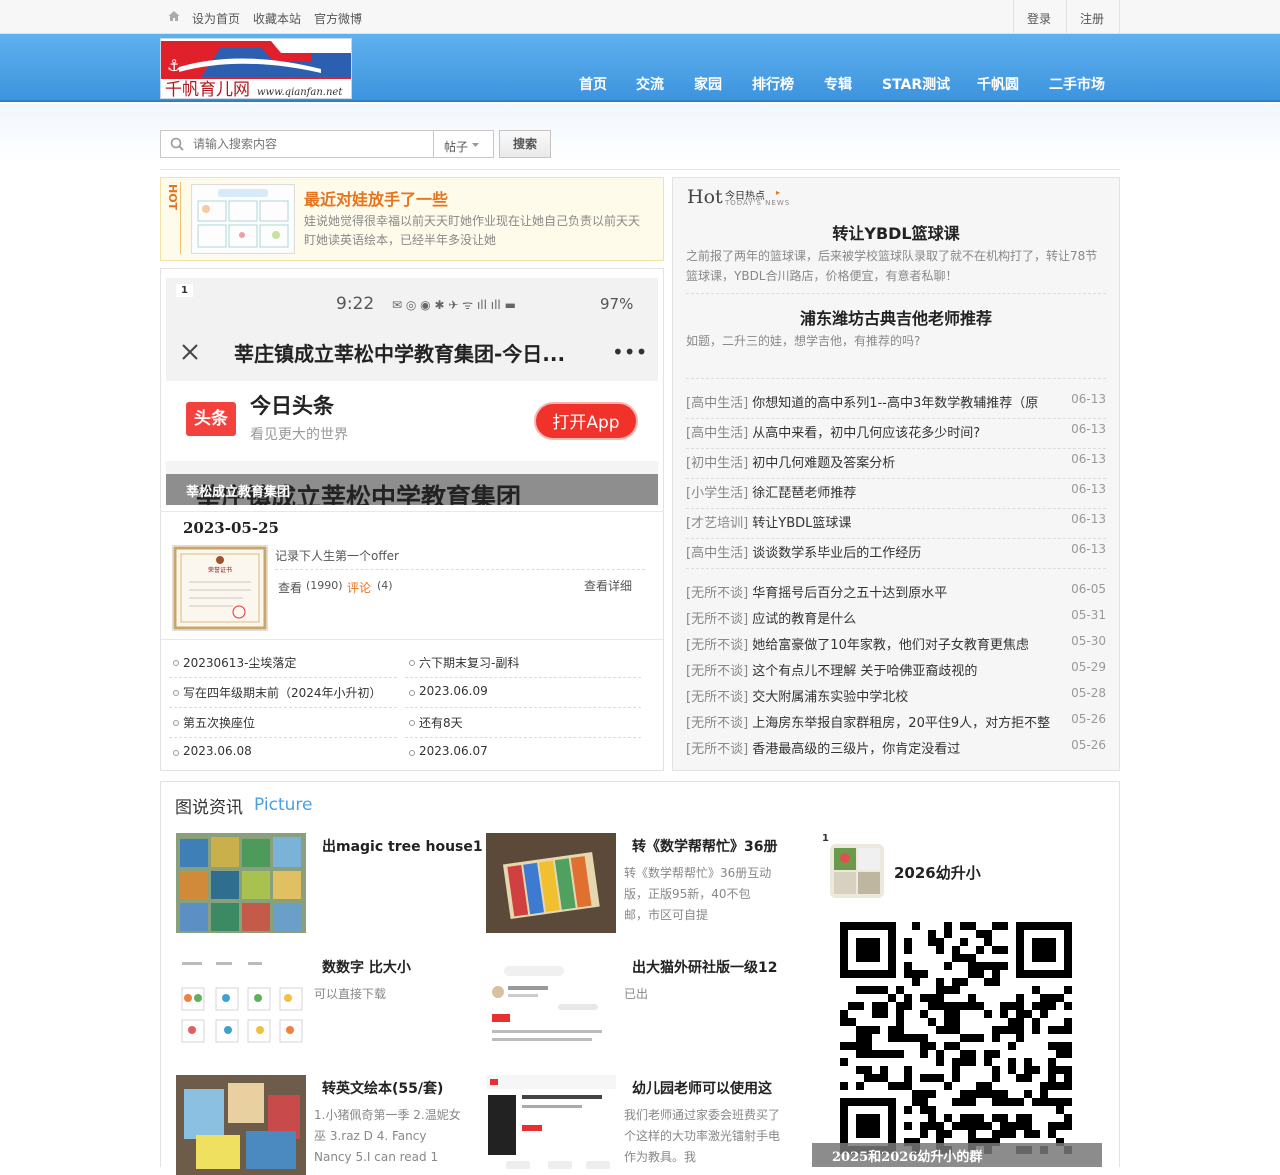 This screenshot has height=1175, width=1280. I want to click on view-detail-link: 查看详细, so click(608, 585).